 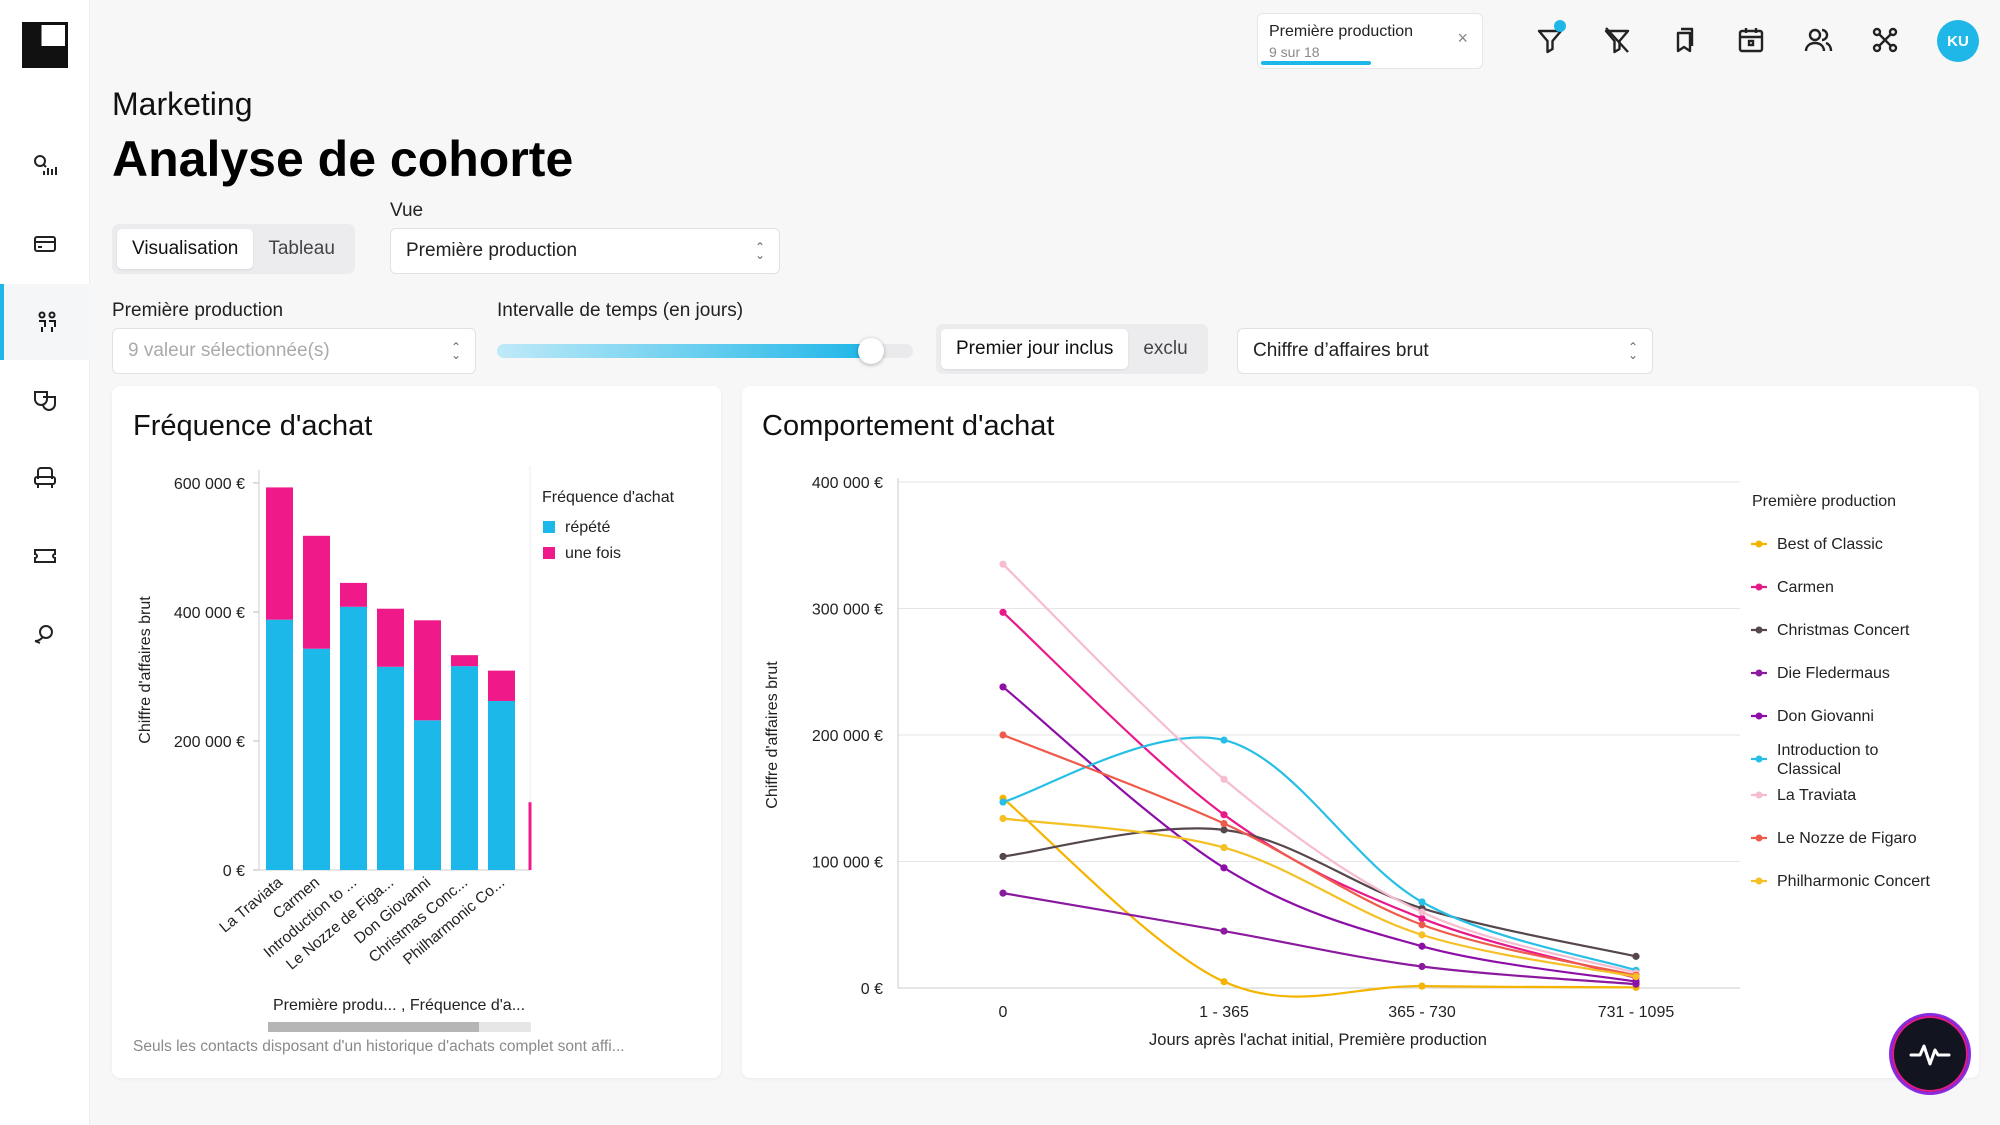 I want to click on rocket-icon, so click(x=43, y=634).